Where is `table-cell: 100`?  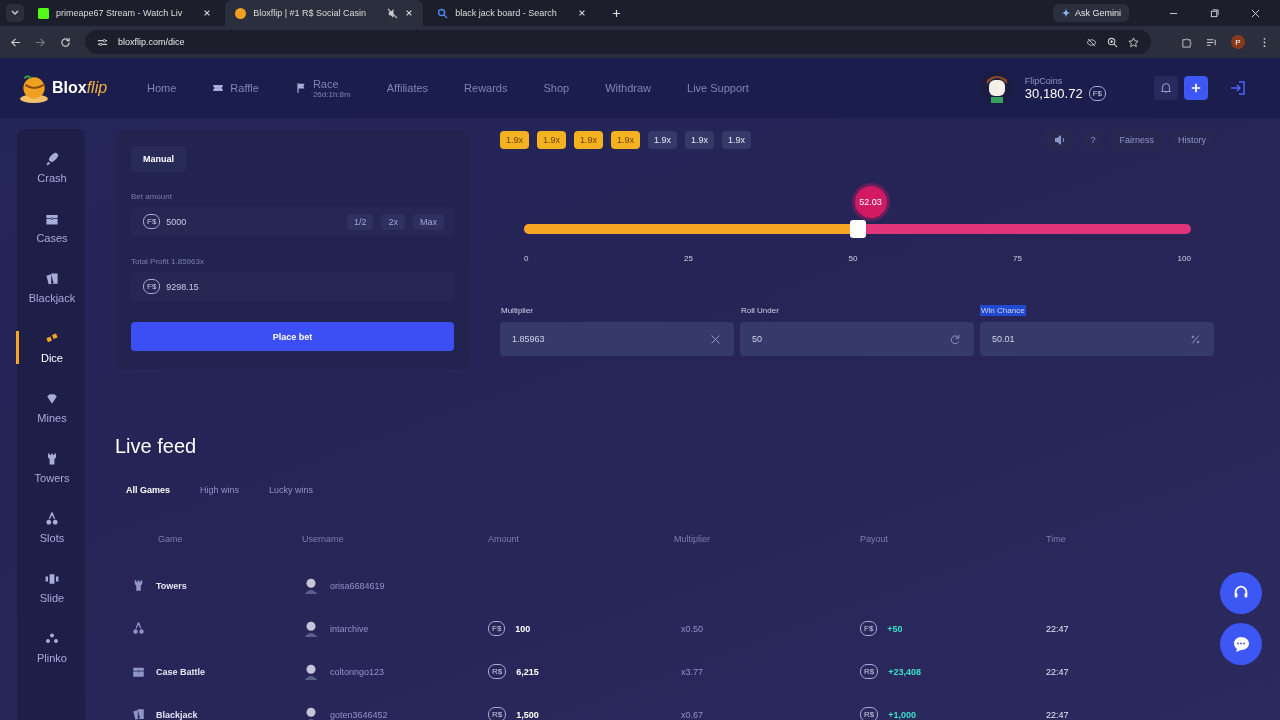 table-cell: 100 is located at coordinates (523, 628).